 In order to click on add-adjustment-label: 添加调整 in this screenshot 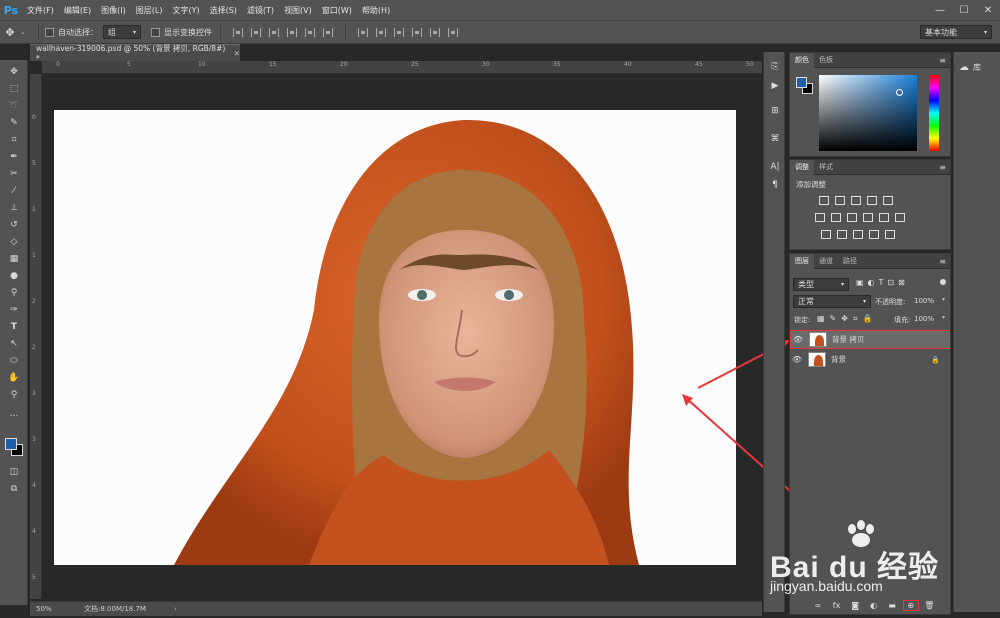, I will do `click(811, 184)`.